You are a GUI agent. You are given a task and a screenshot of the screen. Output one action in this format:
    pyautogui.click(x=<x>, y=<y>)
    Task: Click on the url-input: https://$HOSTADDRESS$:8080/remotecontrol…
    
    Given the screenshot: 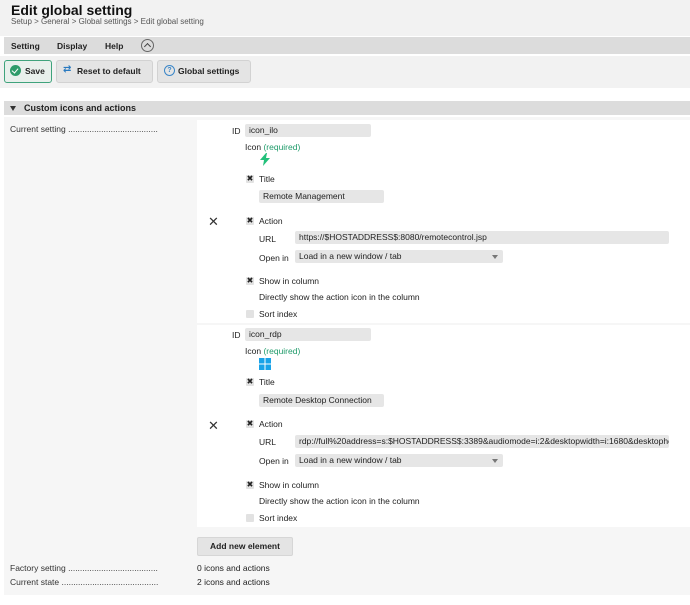 What is the action you would take?
    pyautogui.click(x=482, y=237)
    